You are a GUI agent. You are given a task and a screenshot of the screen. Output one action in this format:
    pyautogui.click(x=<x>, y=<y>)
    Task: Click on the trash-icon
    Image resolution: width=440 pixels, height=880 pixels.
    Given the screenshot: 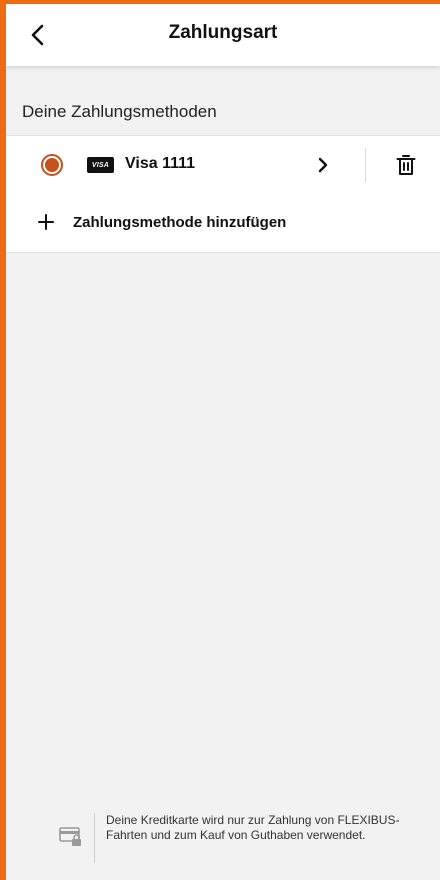 What is the action you would take?
    pyautogui.click(x=406, y=165)
    